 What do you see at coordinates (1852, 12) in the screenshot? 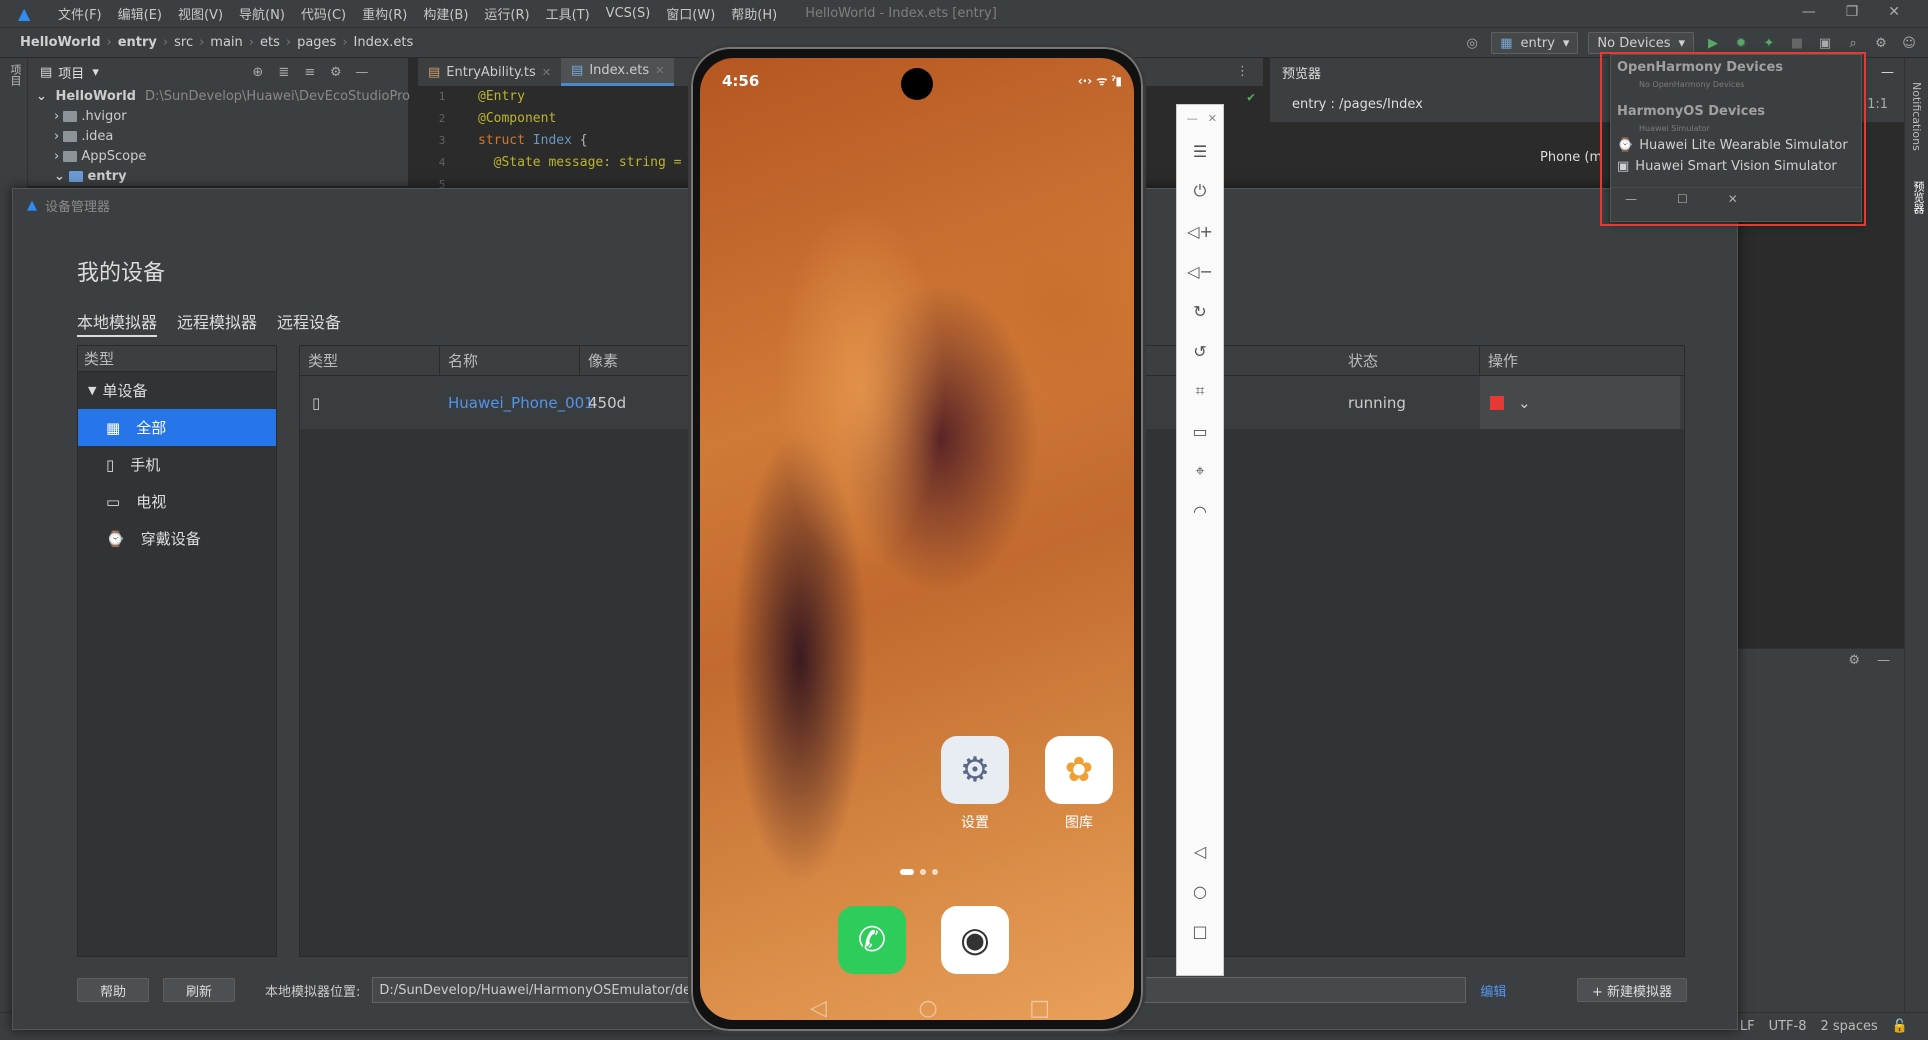
I see `restore-icon: ❐` at bounding box center [1852, 12].